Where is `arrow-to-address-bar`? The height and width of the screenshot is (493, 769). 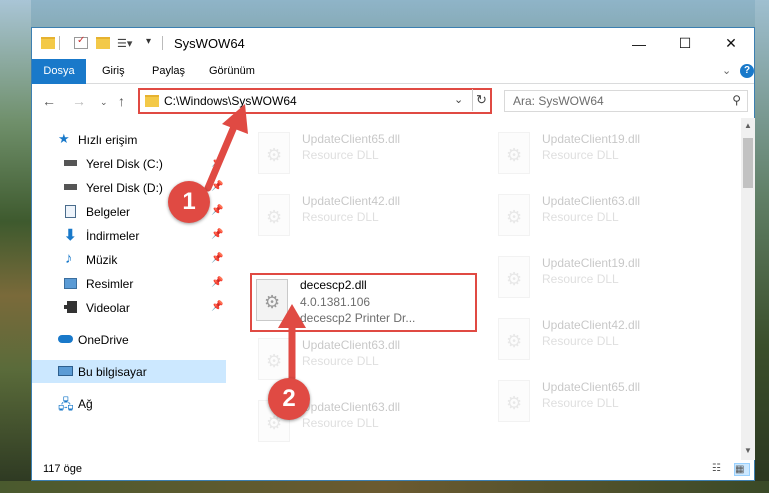 arrow-to-address-bar is located at coordinates (226, 148).